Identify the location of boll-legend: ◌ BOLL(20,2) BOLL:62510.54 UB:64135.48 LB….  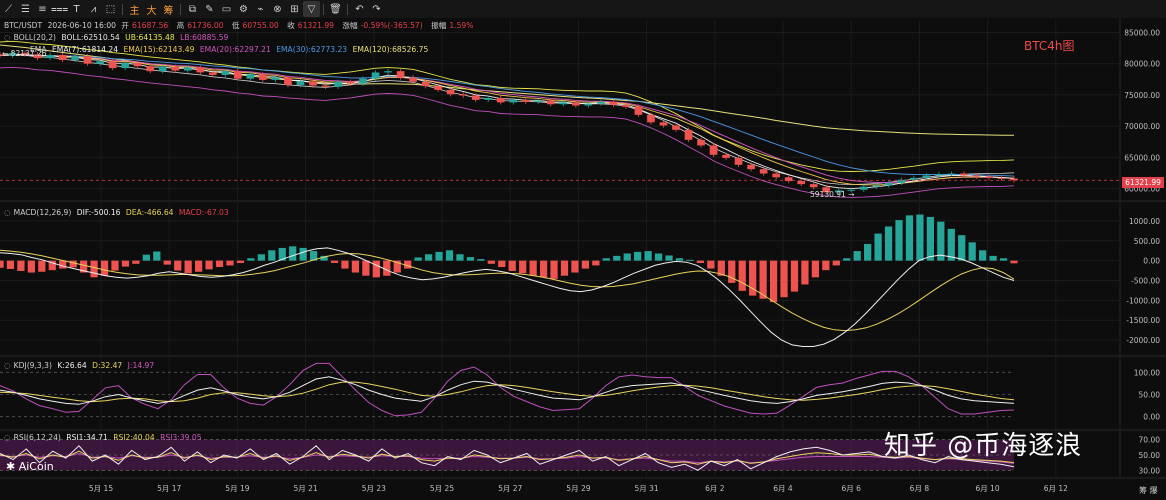
(117, 38).